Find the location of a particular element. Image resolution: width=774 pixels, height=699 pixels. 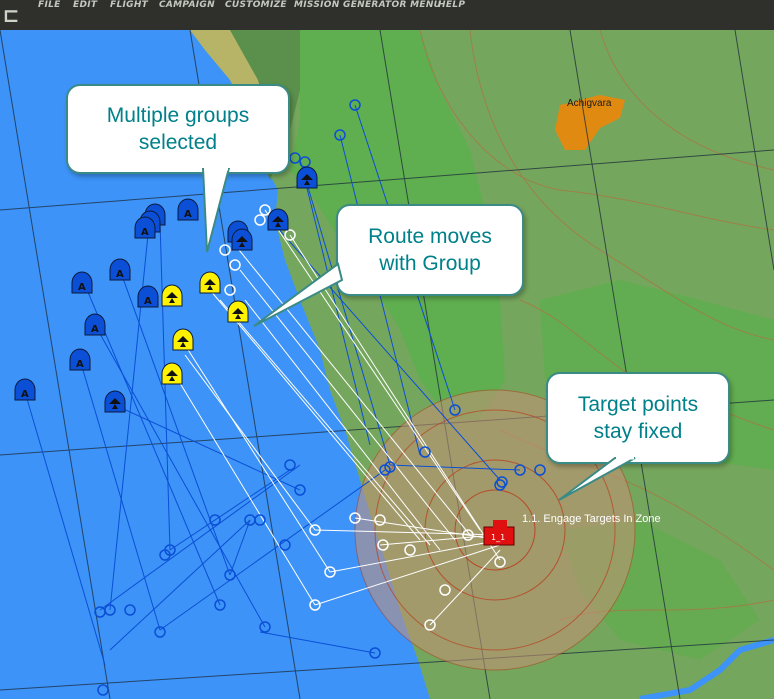

menu-edit: EDIT is located at coordinates (85, 15).